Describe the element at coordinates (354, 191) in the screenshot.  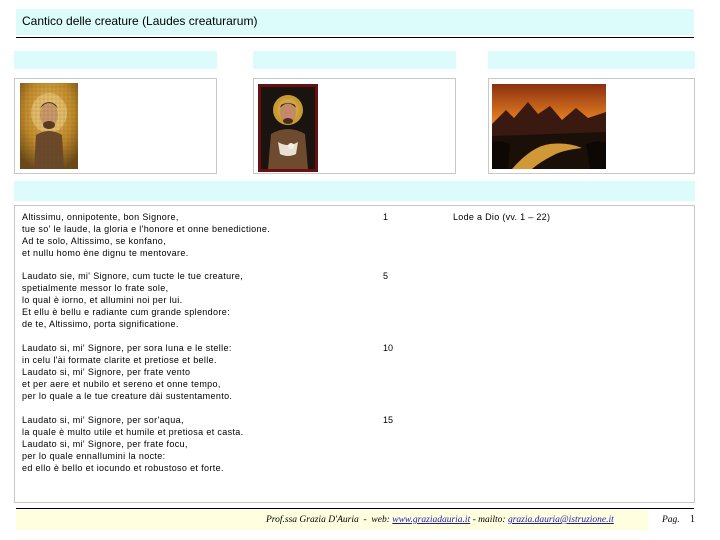
I see `section-band` at that location.